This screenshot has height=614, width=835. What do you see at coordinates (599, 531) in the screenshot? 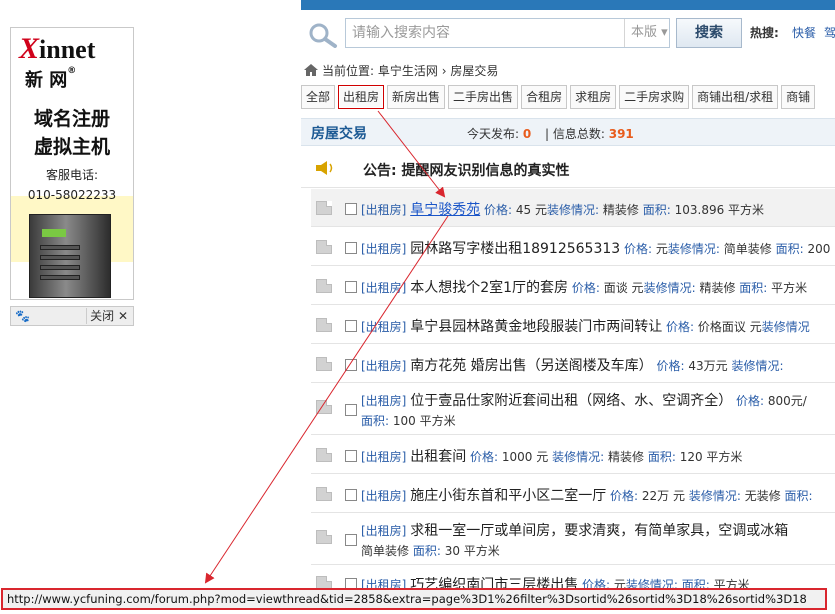
I see `listing-title: 求租一室一厅或单间房，要求清爽，有简单家具，空调或冰箱` at bounding box center [599, 531].